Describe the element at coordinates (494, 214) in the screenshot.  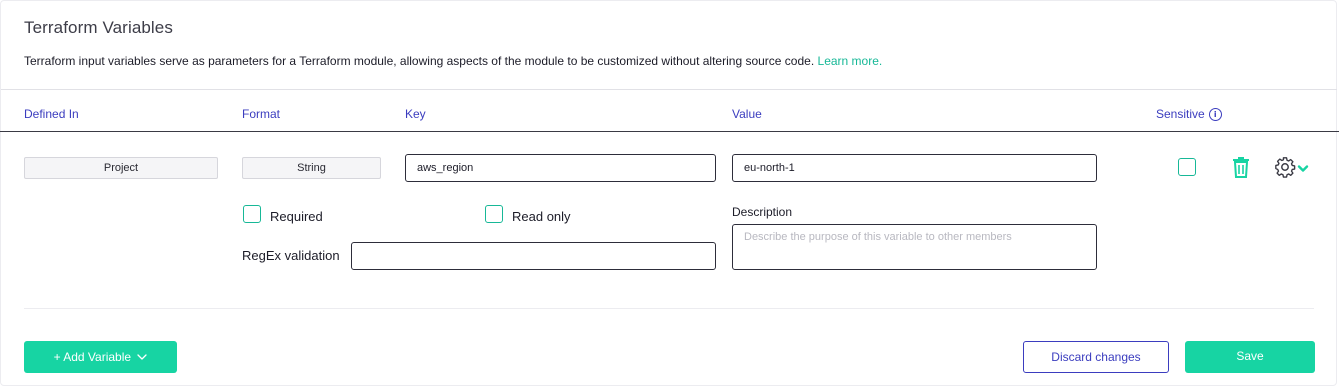
I see `read-only-checkbox` at that location.